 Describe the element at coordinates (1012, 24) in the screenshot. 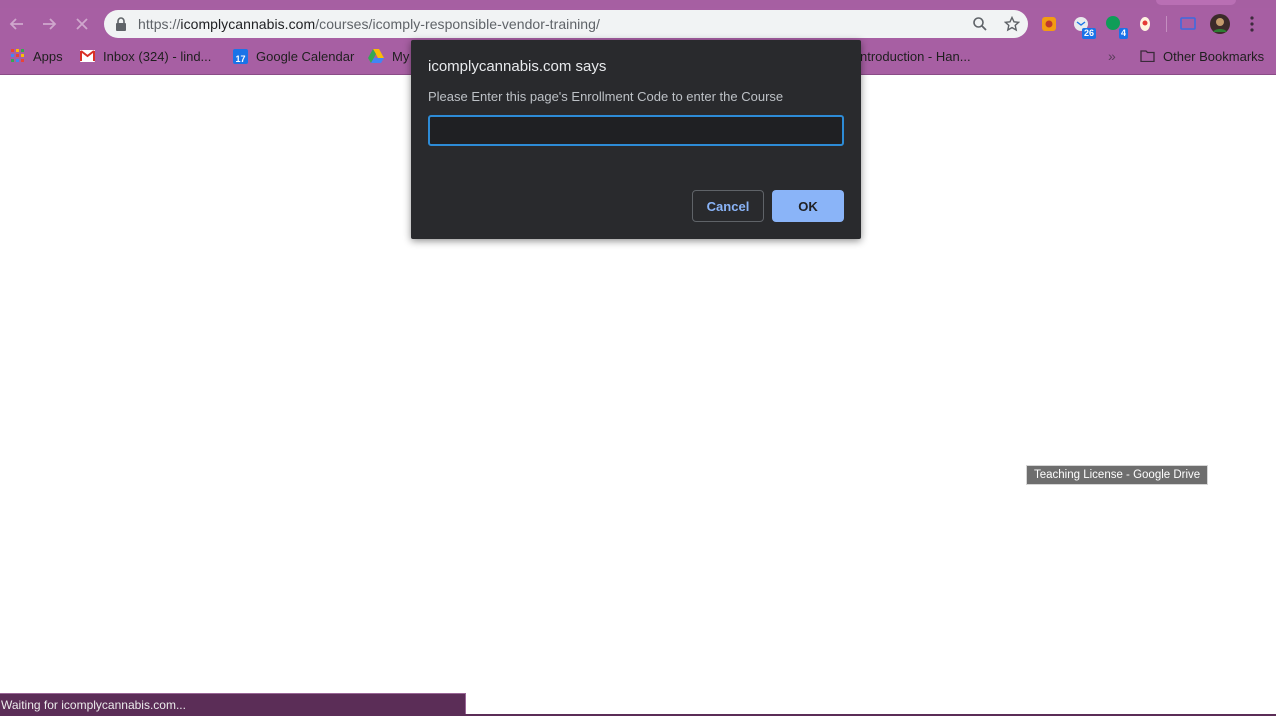

I see `bookmark-star-icon` at that location.